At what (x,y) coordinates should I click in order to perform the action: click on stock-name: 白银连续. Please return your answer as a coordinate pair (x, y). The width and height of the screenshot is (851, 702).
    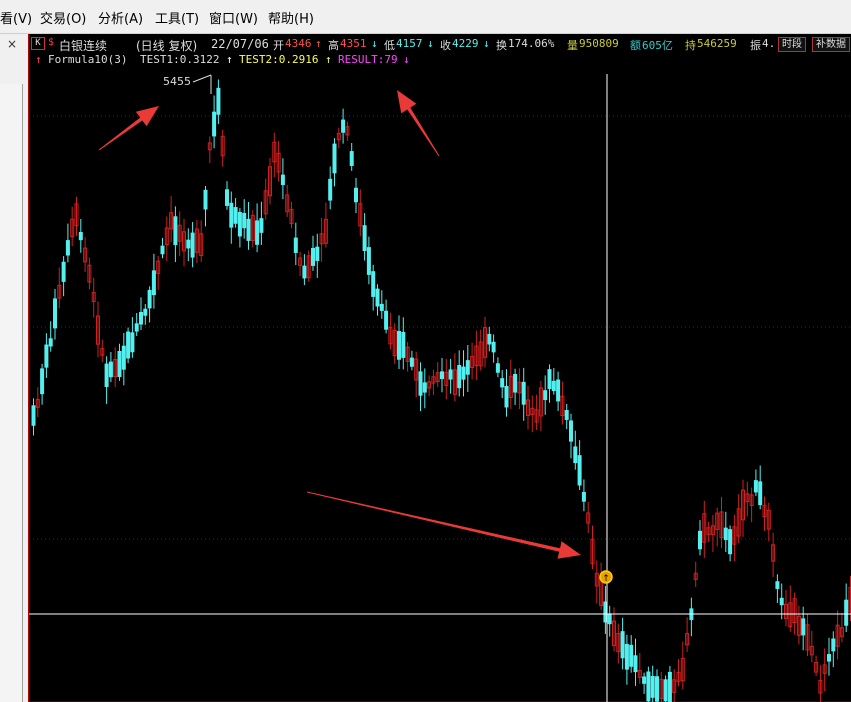
    Looking at the image, I should click on (83, 46).